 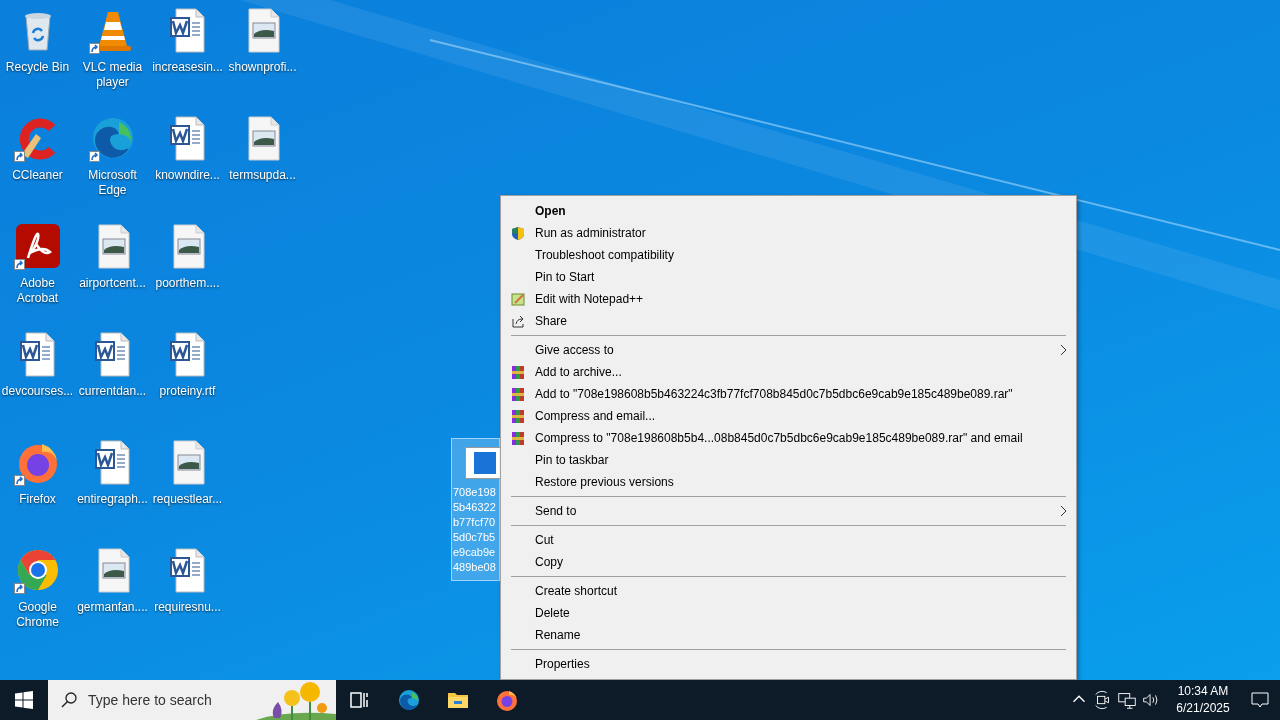 What do you see at coordinates (37, 615) in the screenshot?
I see `icon-label: Google Chrome` at bounding box center [37, 615].